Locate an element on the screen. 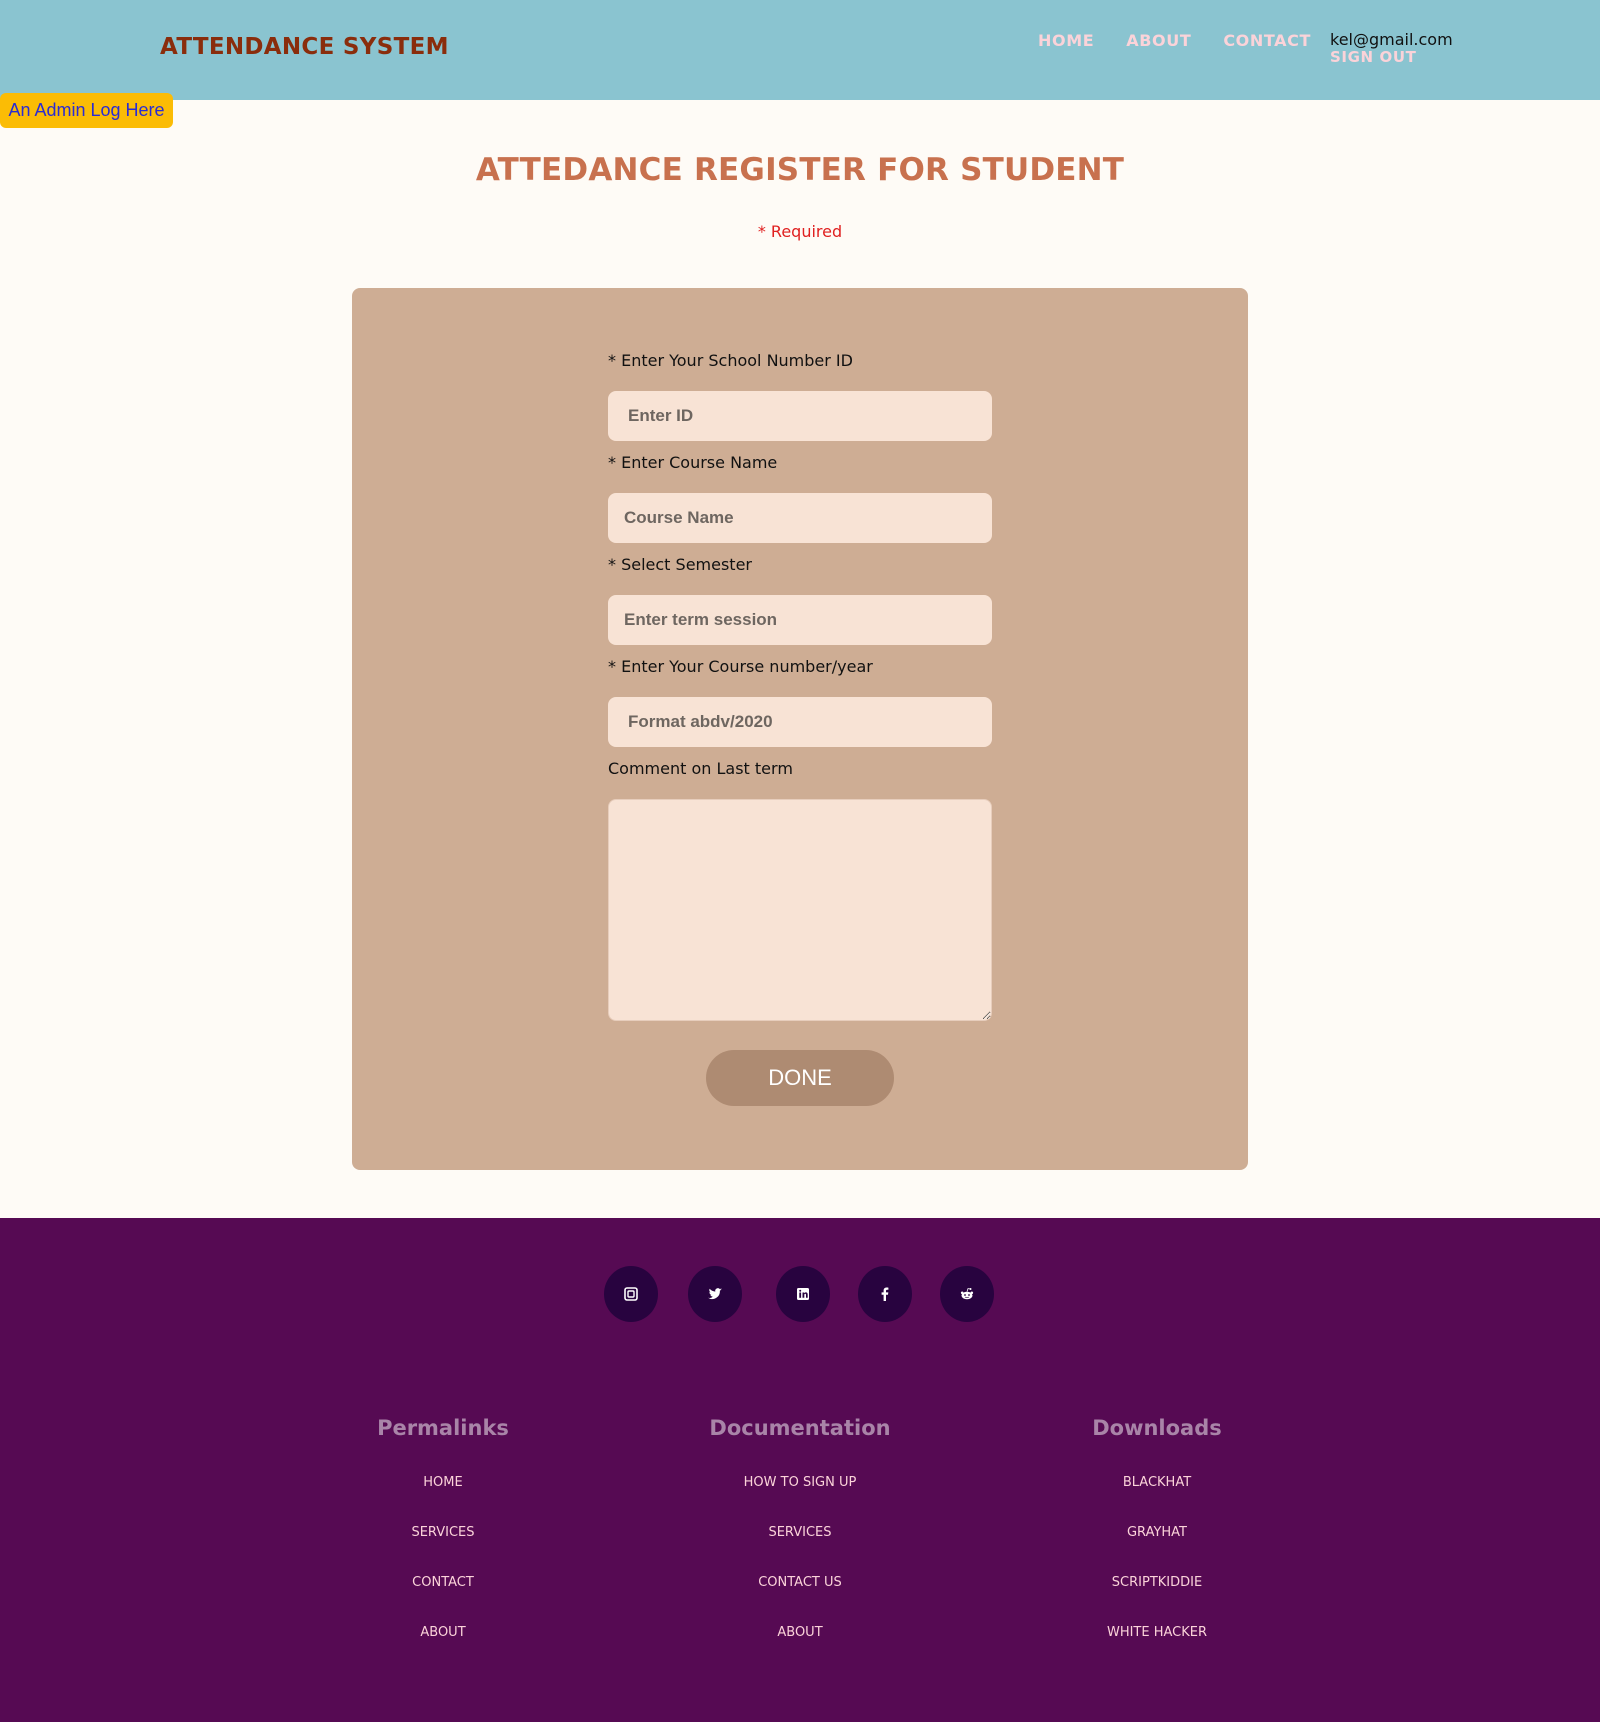 This screenshot has height=1722, width=1600. course-name-input is located at coordinates (800, 518).